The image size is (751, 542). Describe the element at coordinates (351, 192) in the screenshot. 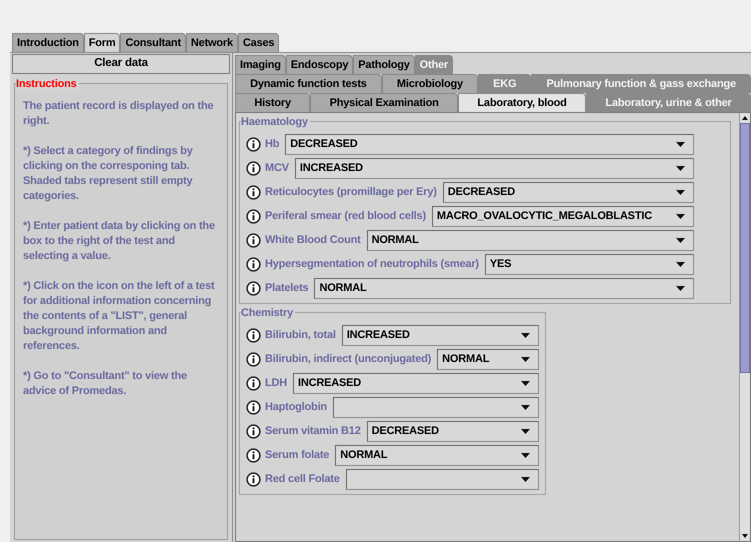

I see `field-label: Reticulocytes (promillage per Ery)` at that location.